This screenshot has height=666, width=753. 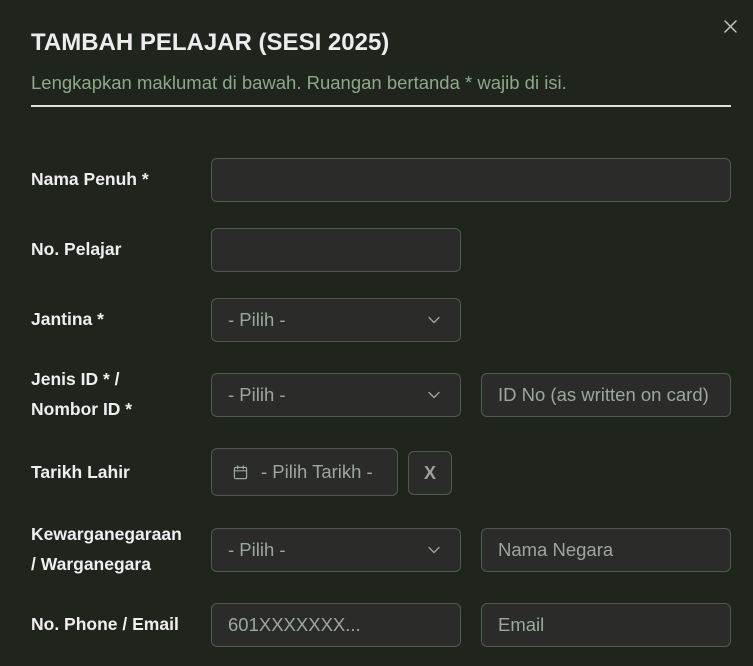 What do you see at coordinates (336, 395) in the screenshot?
I see `id-type-select: - Pilih -` at bounding box center [336, 395].